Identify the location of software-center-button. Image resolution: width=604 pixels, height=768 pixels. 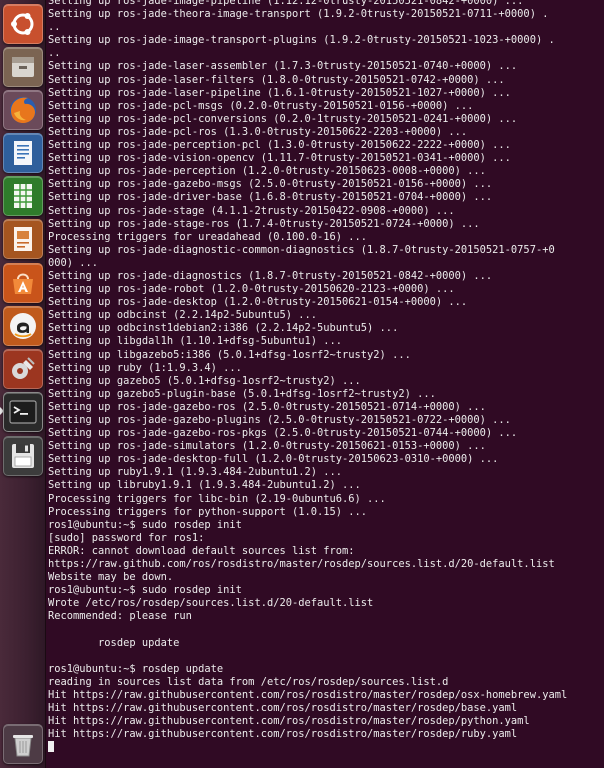
(23, 283).